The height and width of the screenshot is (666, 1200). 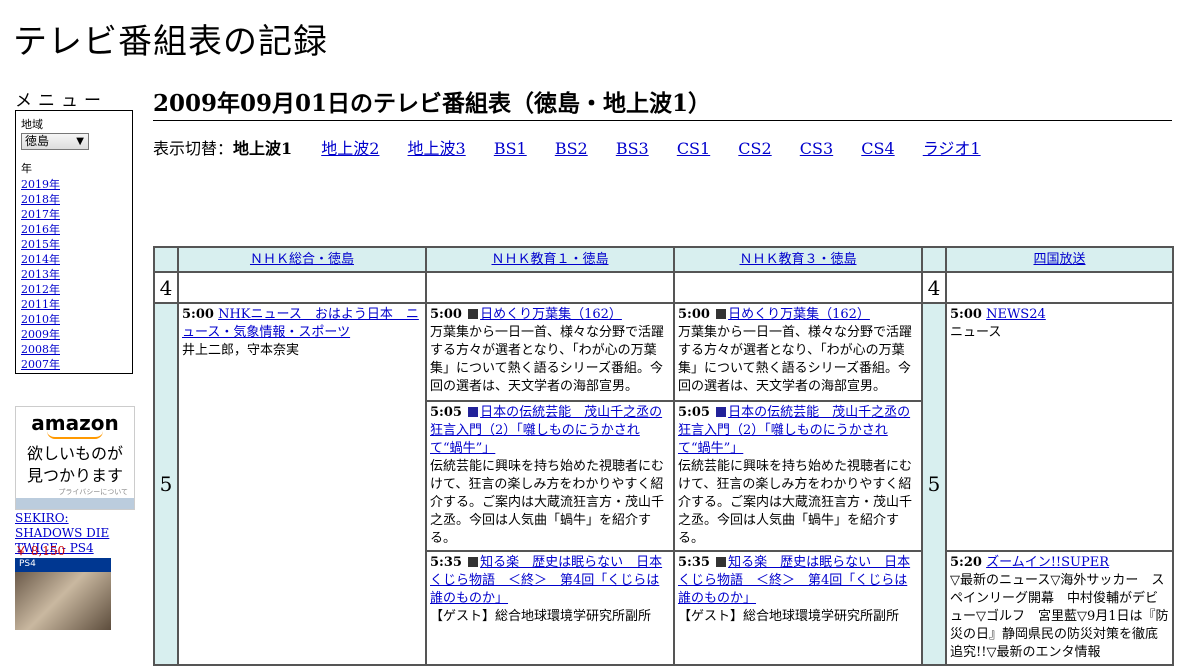 I want to click on region-select-value: 徳島, so click(x=37, y=141).